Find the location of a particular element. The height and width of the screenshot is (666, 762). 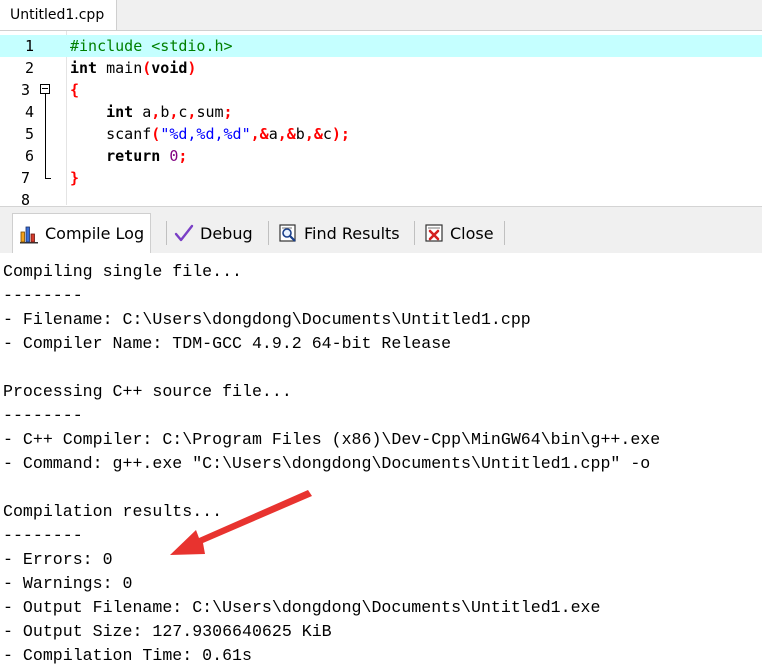

line-number: 5 is located at coordinates (29, 134).